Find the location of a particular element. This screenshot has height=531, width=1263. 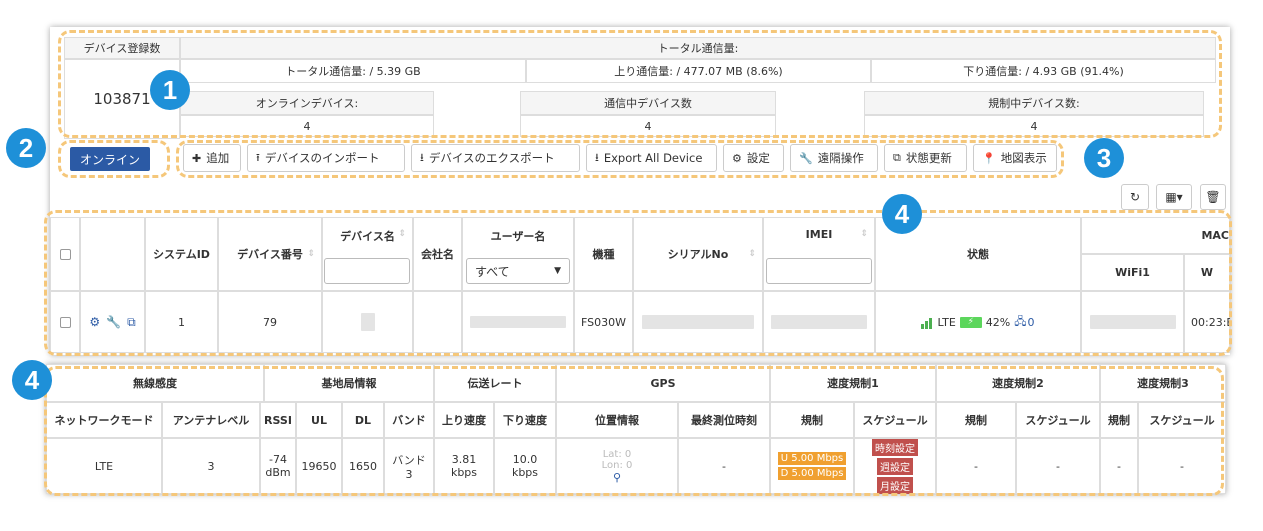

location-cell: Lat: 0 Lon: 0 ⚲ is located at coordinates (617, 466).